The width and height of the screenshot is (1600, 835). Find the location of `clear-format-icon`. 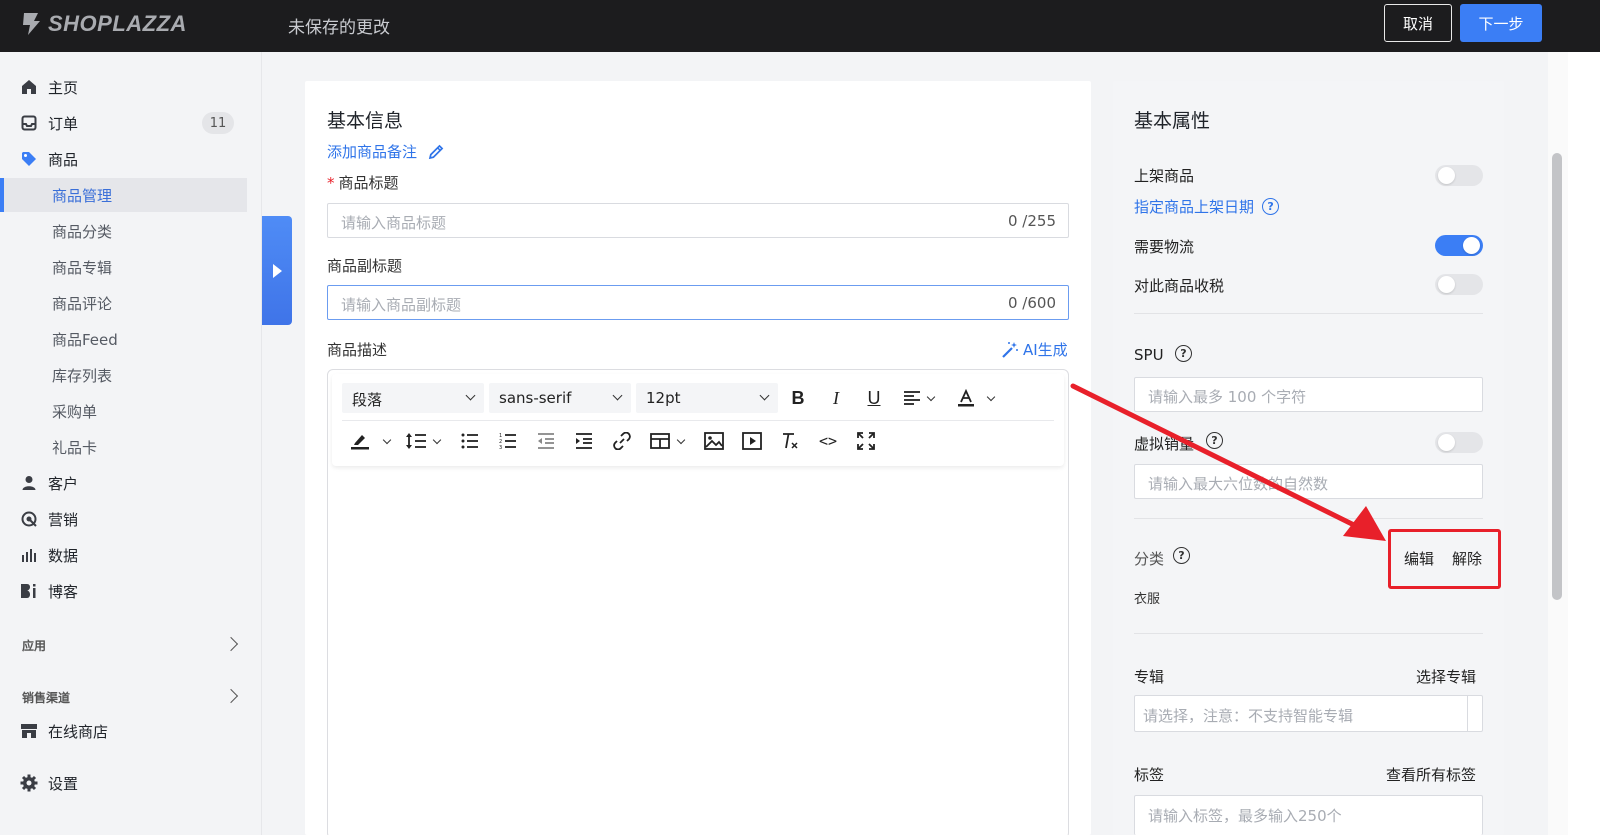

clear-format-icon is located at coordinates (790, 441).